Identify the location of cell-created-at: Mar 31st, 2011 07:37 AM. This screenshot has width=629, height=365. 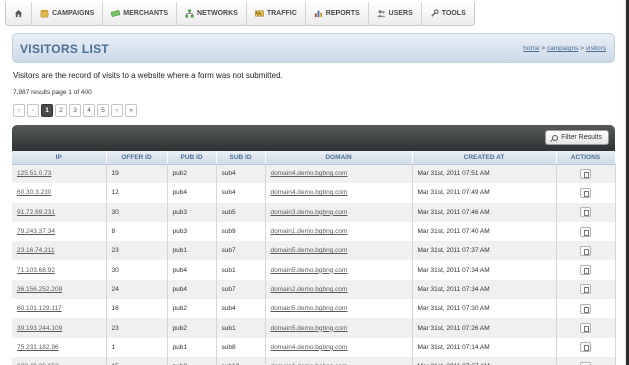
(484, 251).